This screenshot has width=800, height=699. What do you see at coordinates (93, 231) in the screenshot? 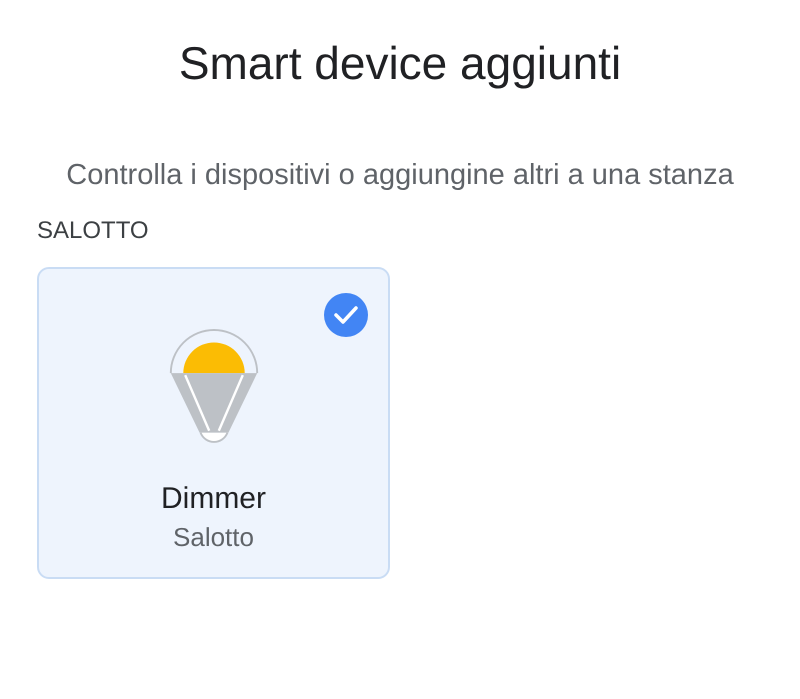
I see `room-heading: SALOTTO` at bounding box center [93, 231].